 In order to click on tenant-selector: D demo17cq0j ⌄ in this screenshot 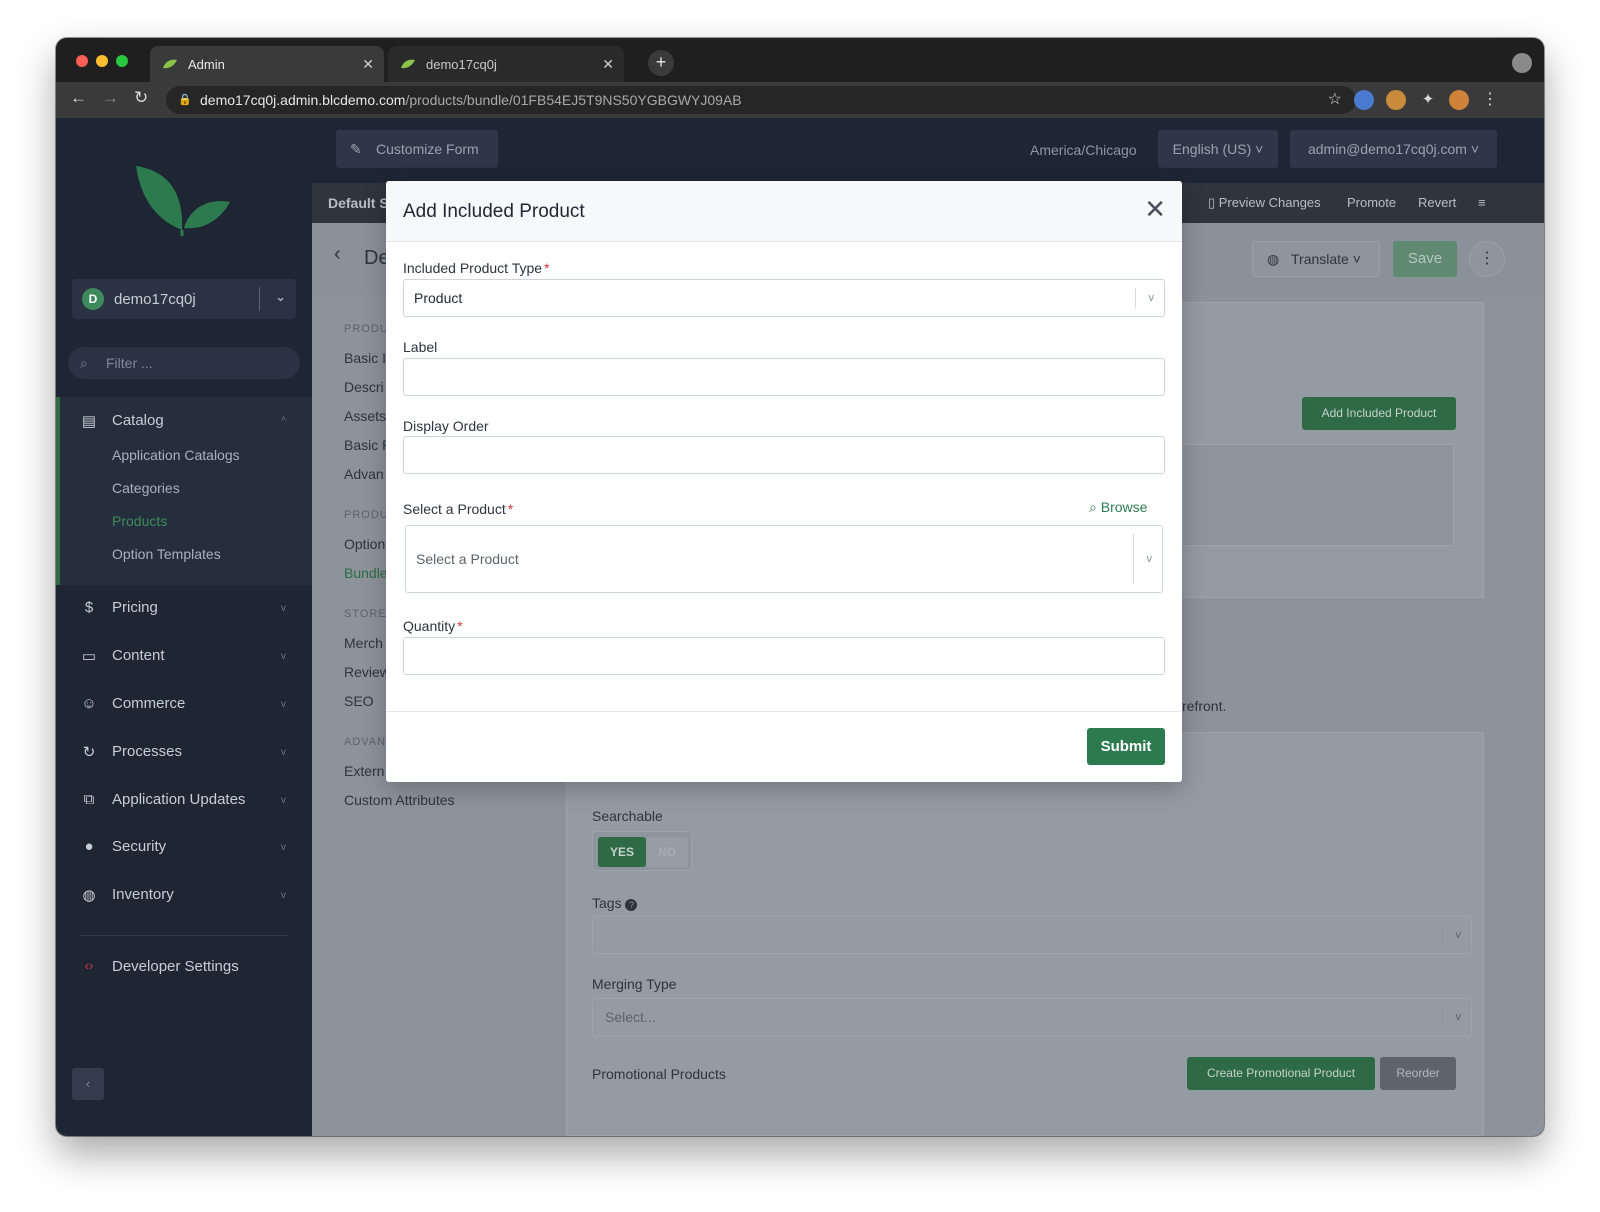, I will do `click(184, 299)`.